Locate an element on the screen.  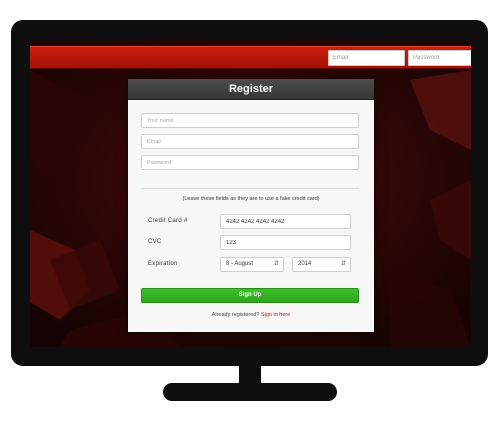
monitor-stand-base is located at coordinates (250, 392).